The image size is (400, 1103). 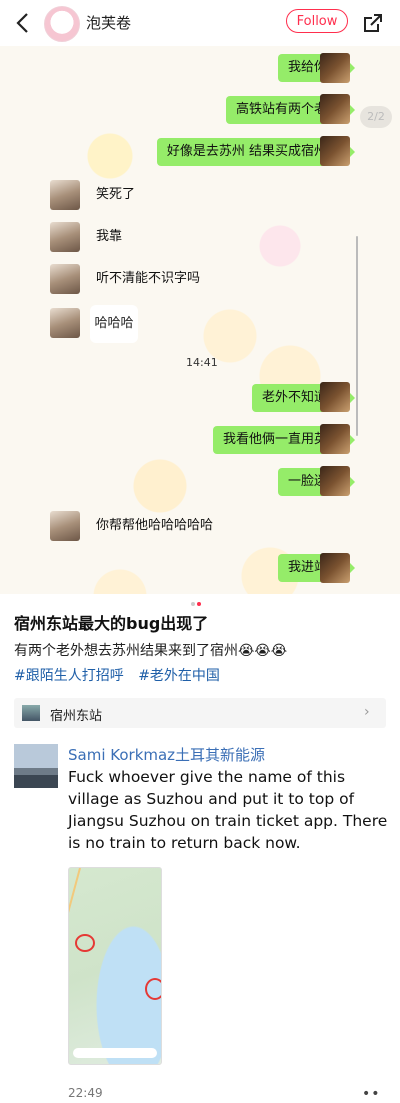 What do you see at coordinates (85, 1093) in the screenshot?
I see `tweet-time: 22:49` at bounding box center [85, 1093].